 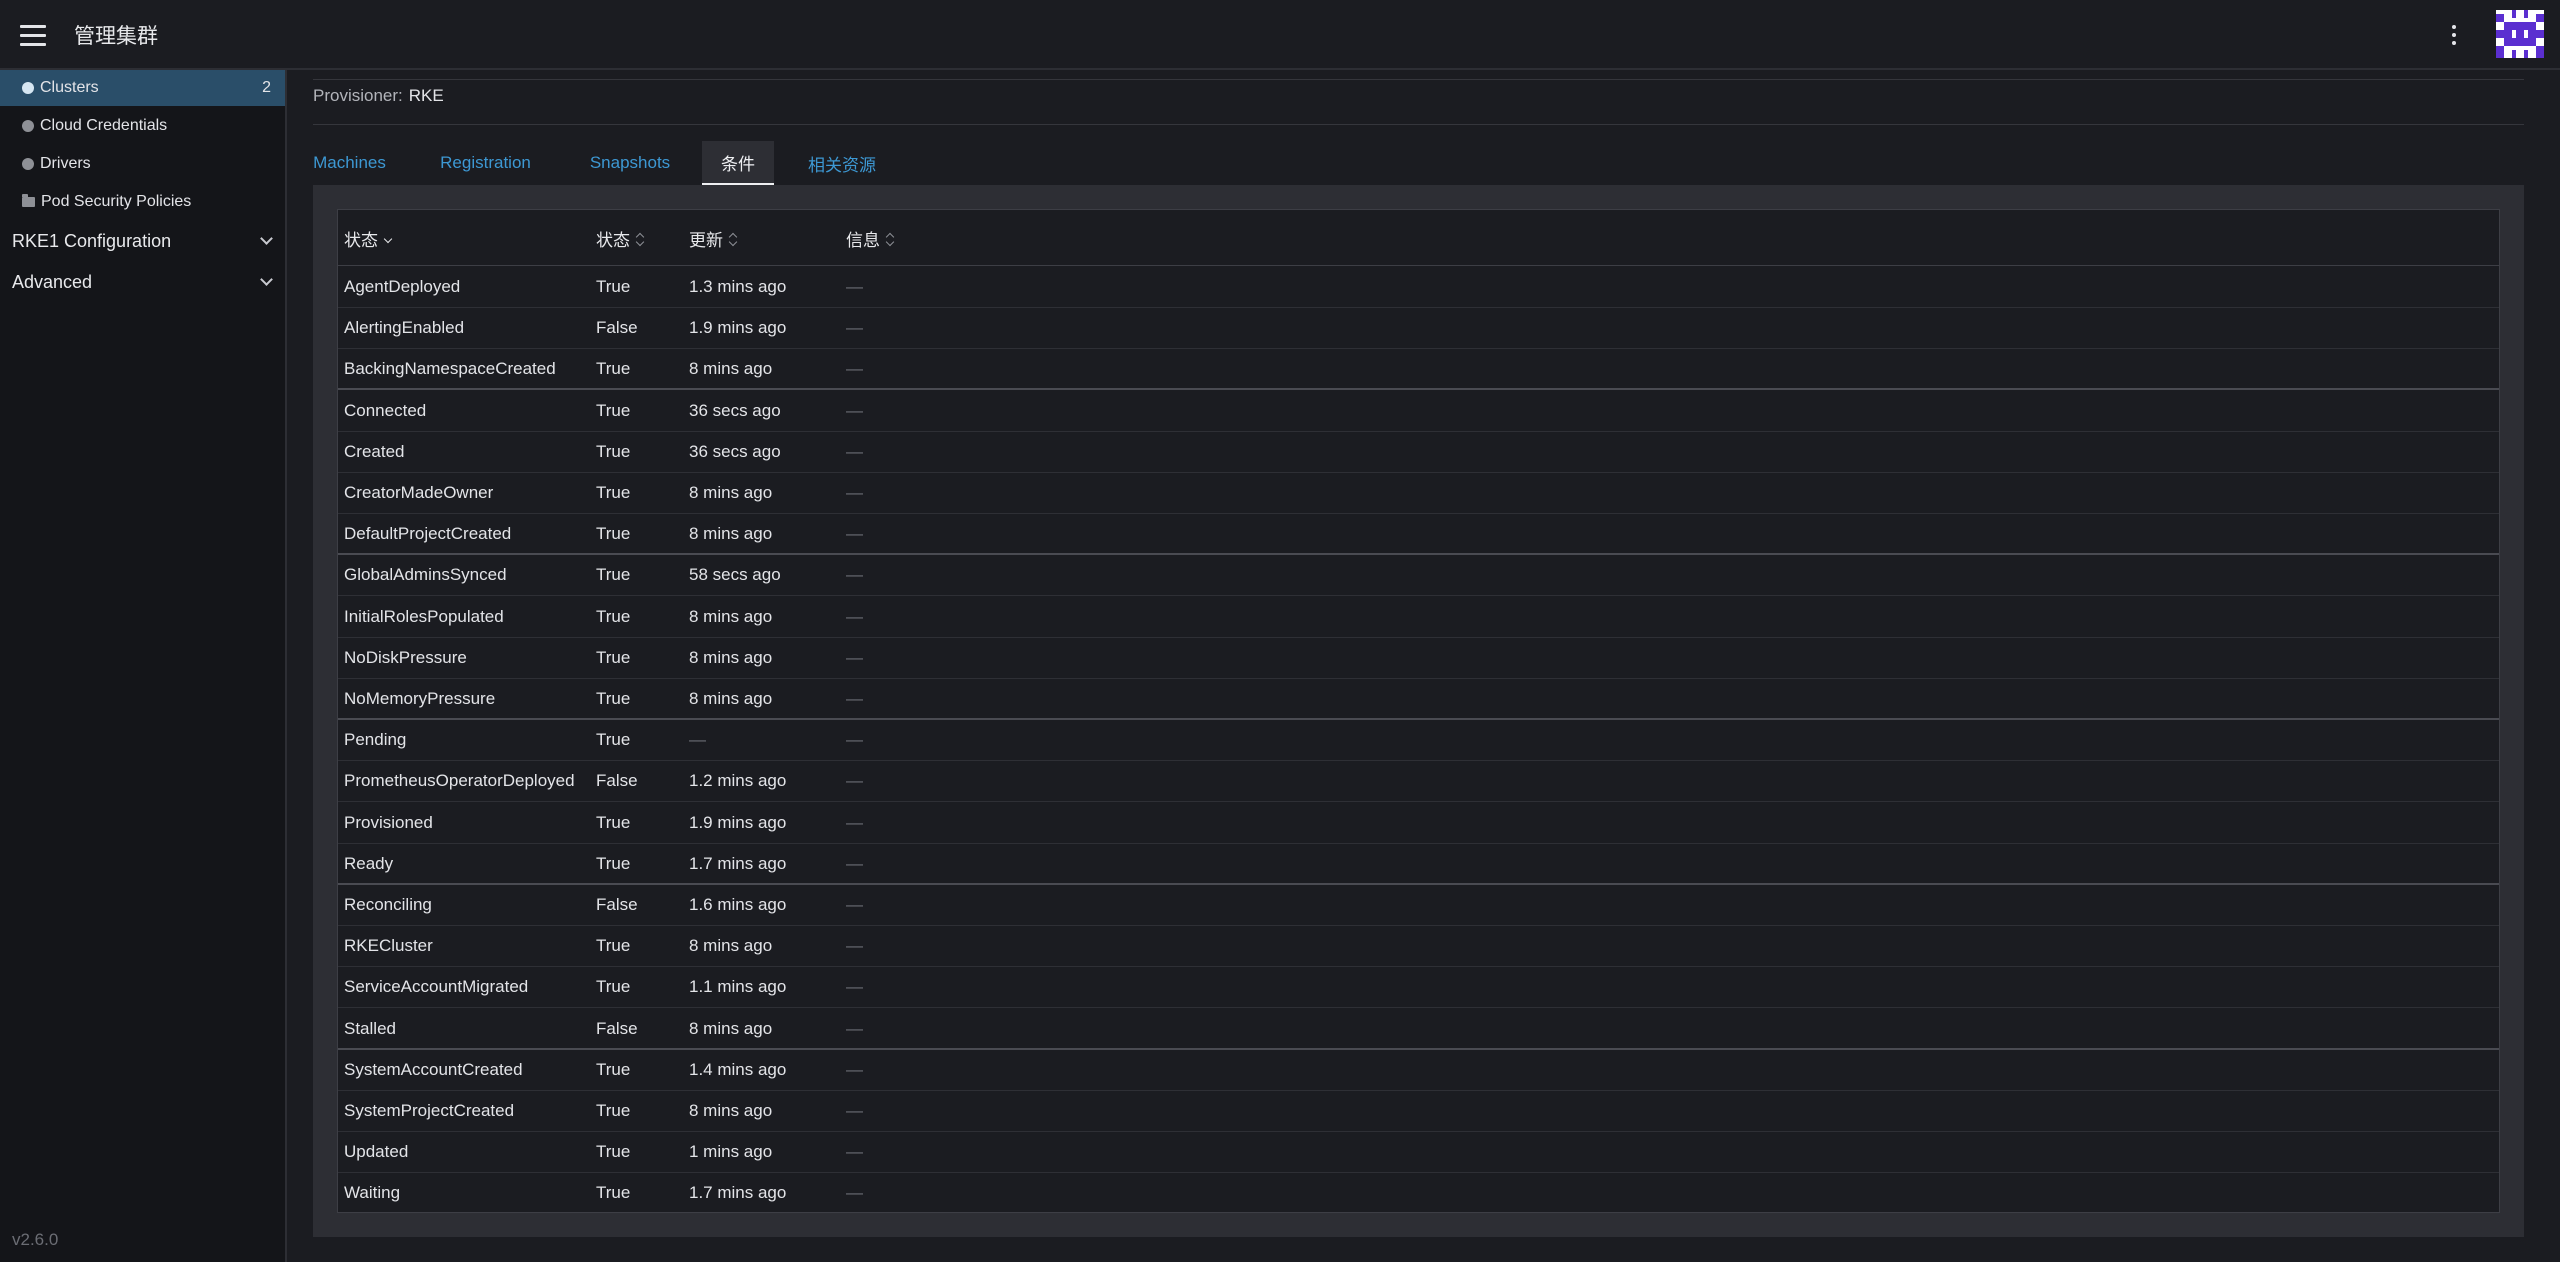 What do you see at coordinates (713, 238) in the screenshot?
I see `column-header-updated: 更新` at bounding box center [713, 238].